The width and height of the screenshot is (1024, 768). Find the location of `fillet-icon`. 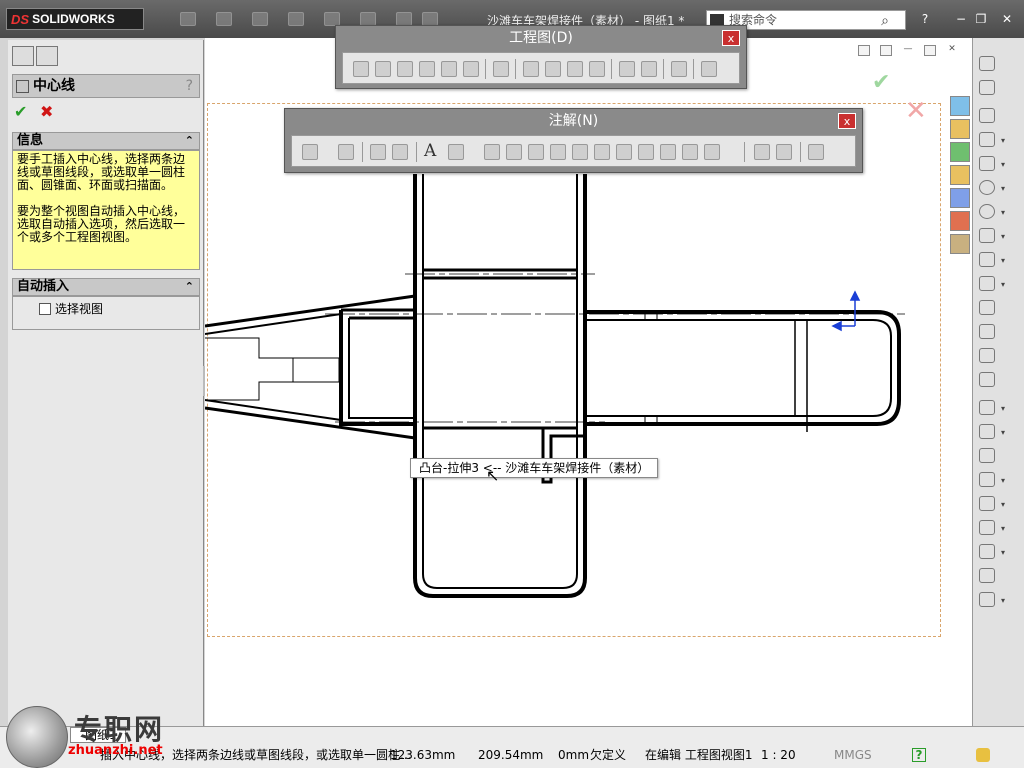

fillet-icon is located at coordinates (987, 283).